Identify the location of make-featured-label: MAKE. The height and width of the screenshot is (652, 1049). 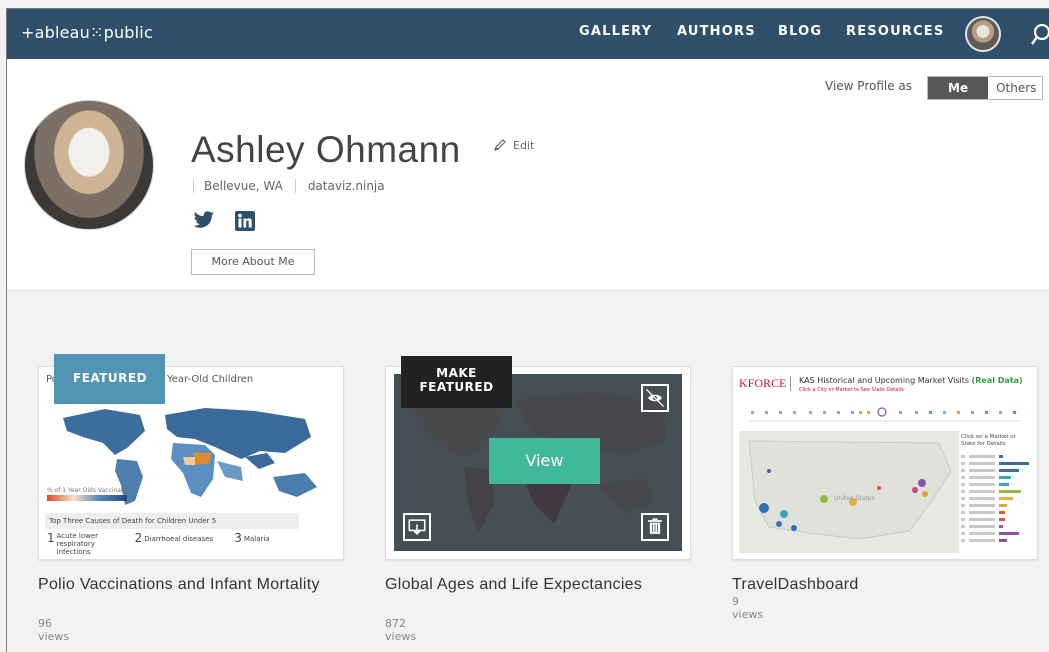
(456, 373).